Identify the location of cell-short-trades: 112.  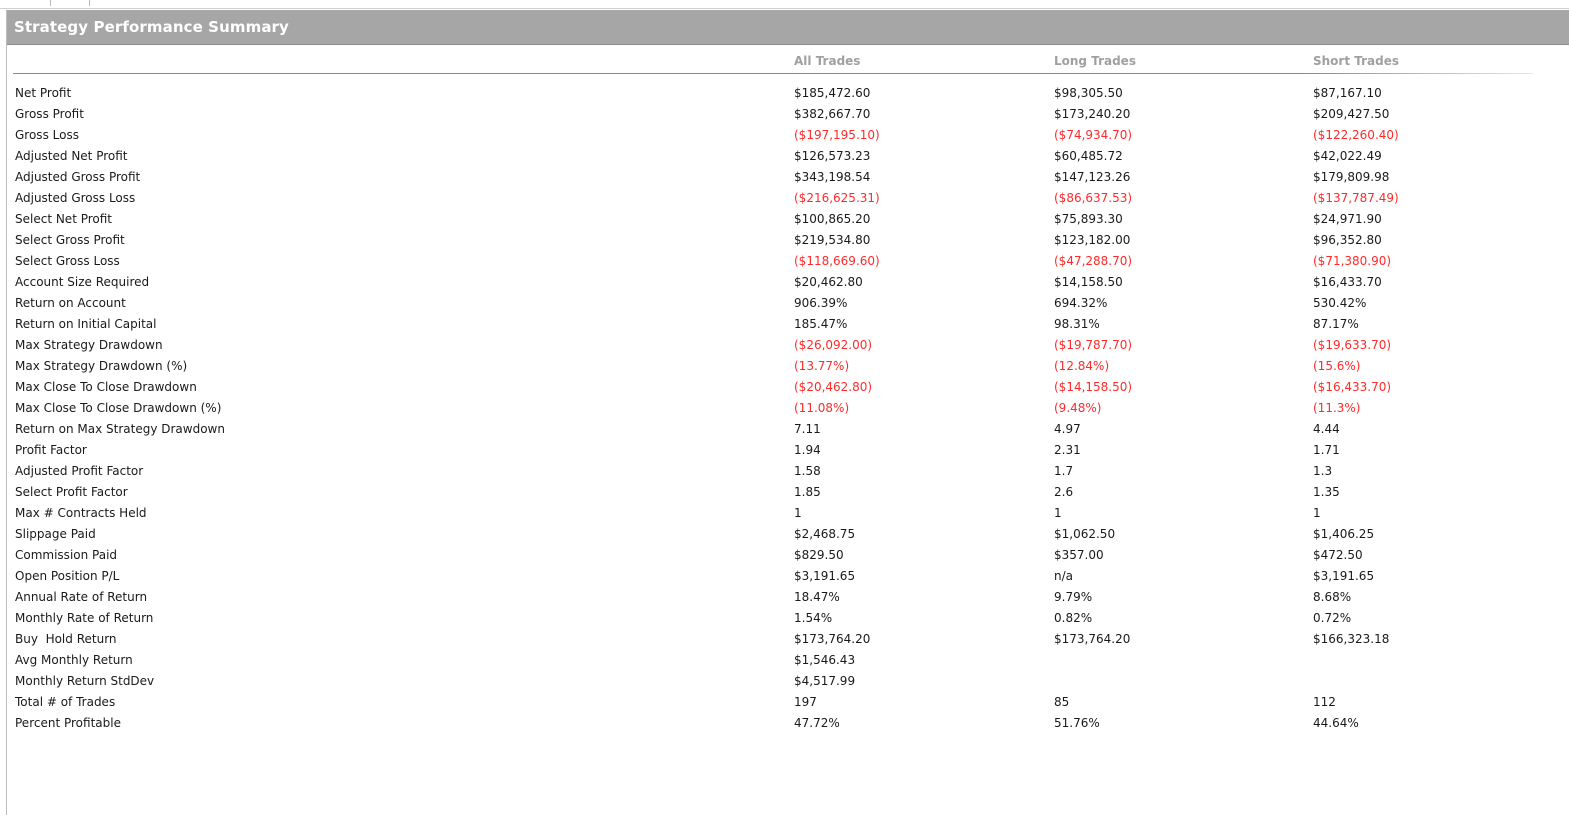
(1324, 702).